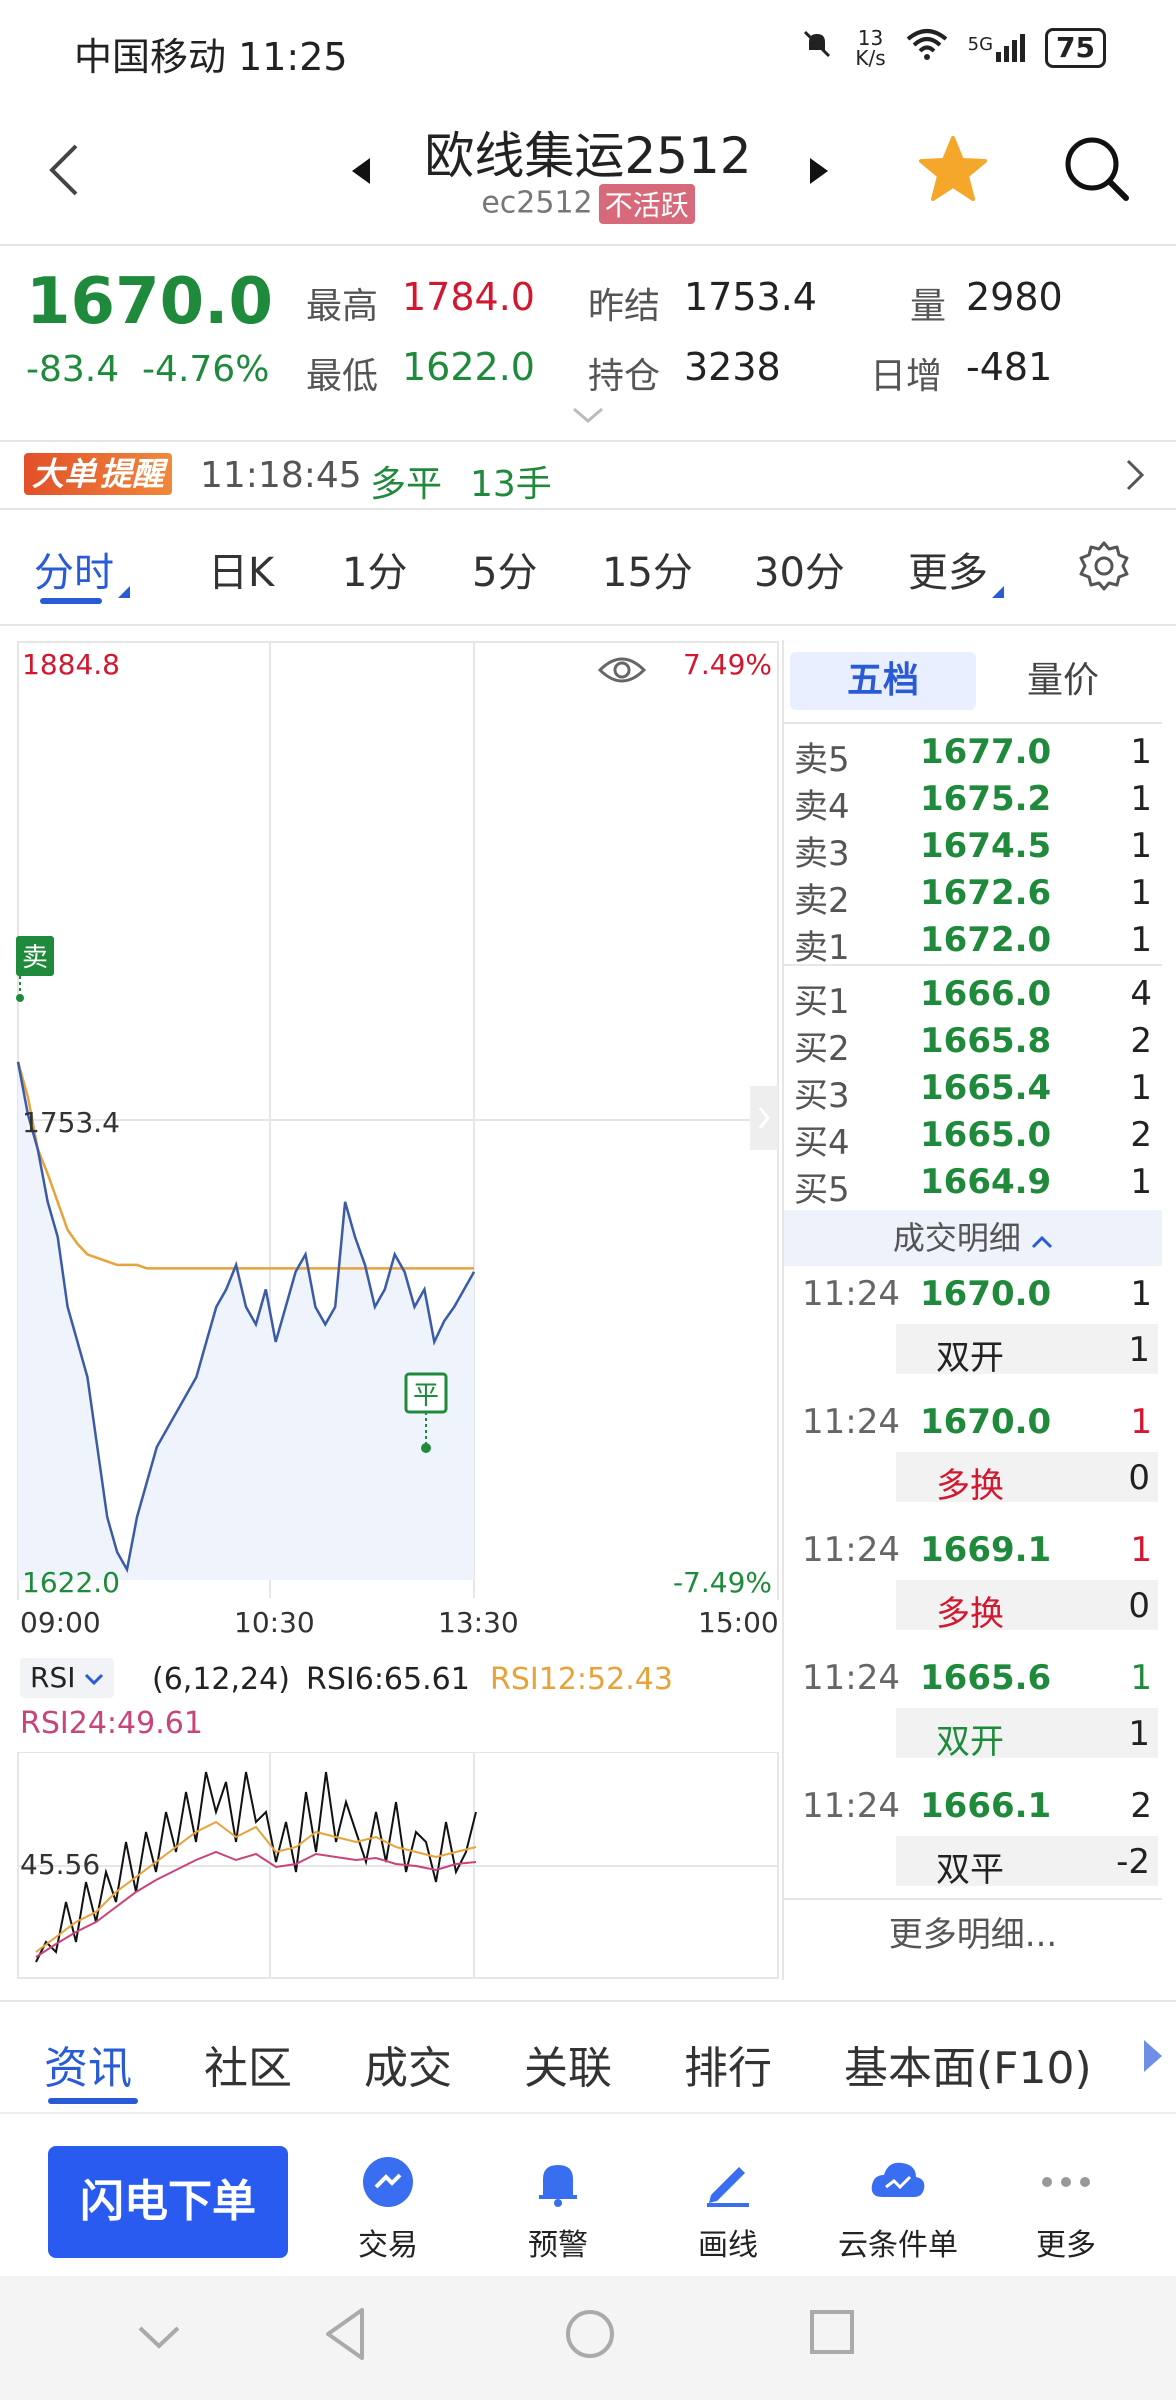  What do you see at coordinates (71, 601) in the screenshot?
I see `active-tab-underline` at bounding box center [71, 601].